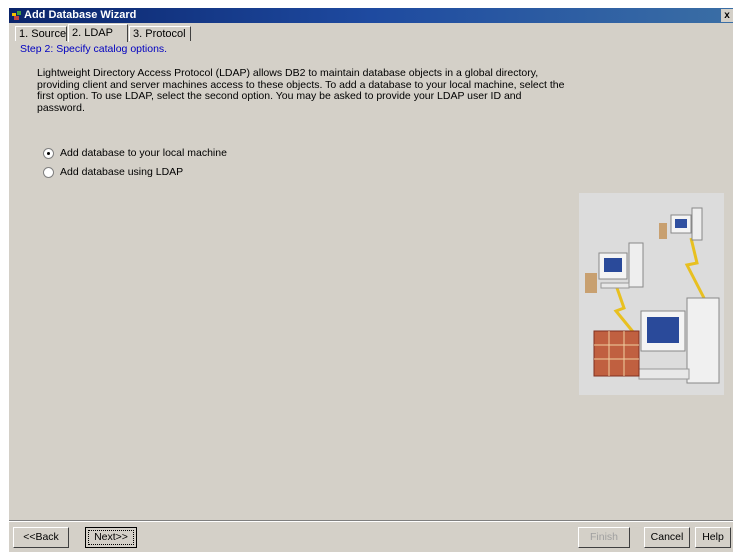 This screenshot has width=733, height=552. Describe the element at coordinates (48, 153) in the screenshot. I see `radio-local-machine` at that location.